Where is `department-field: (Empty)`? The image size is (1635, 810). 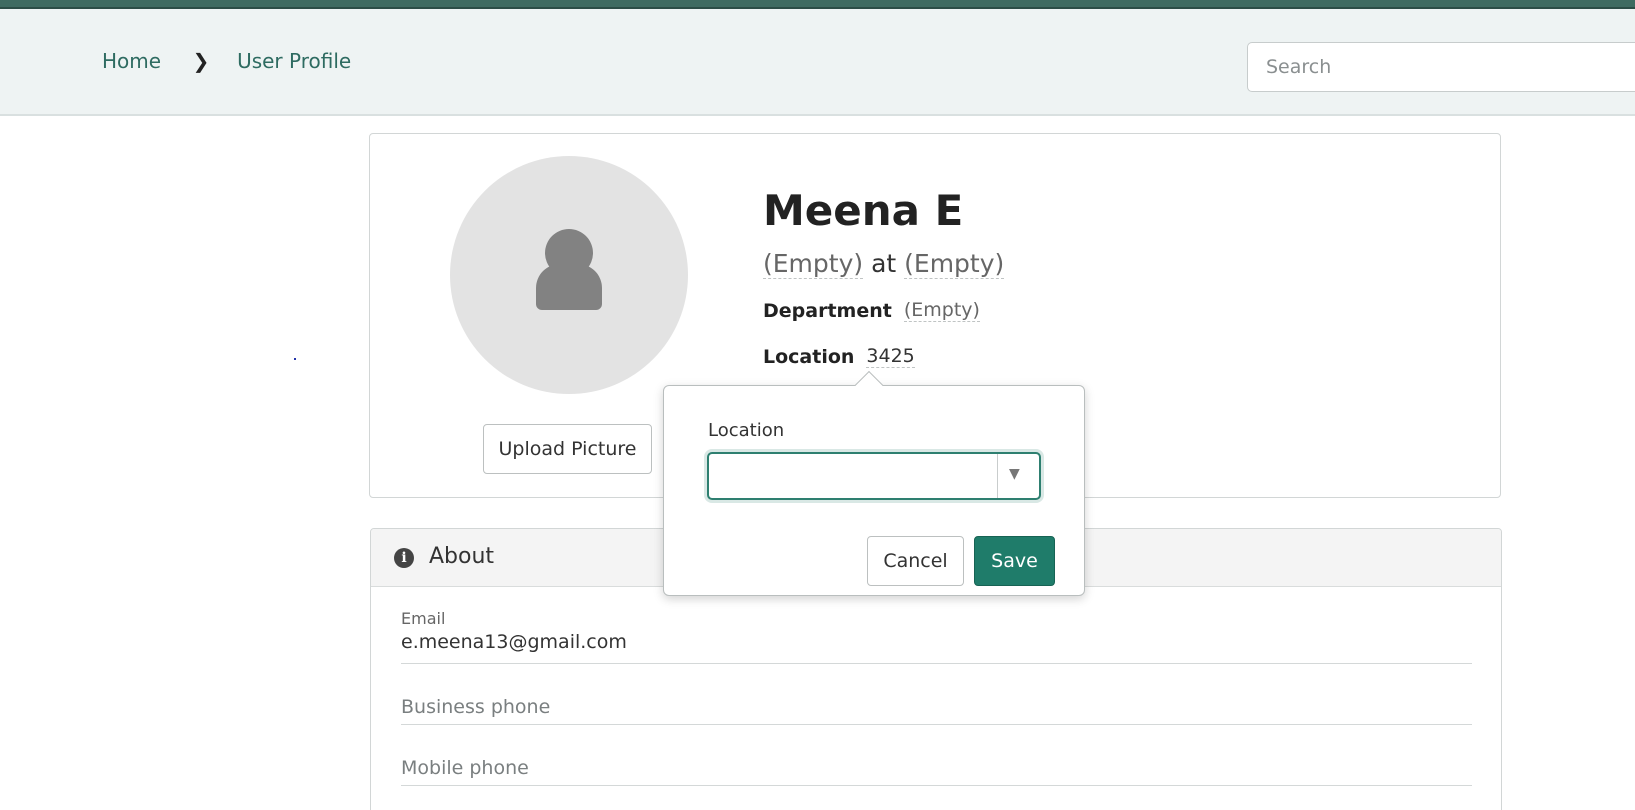 department-field: (Empty) is located at coordinates (941, 310).